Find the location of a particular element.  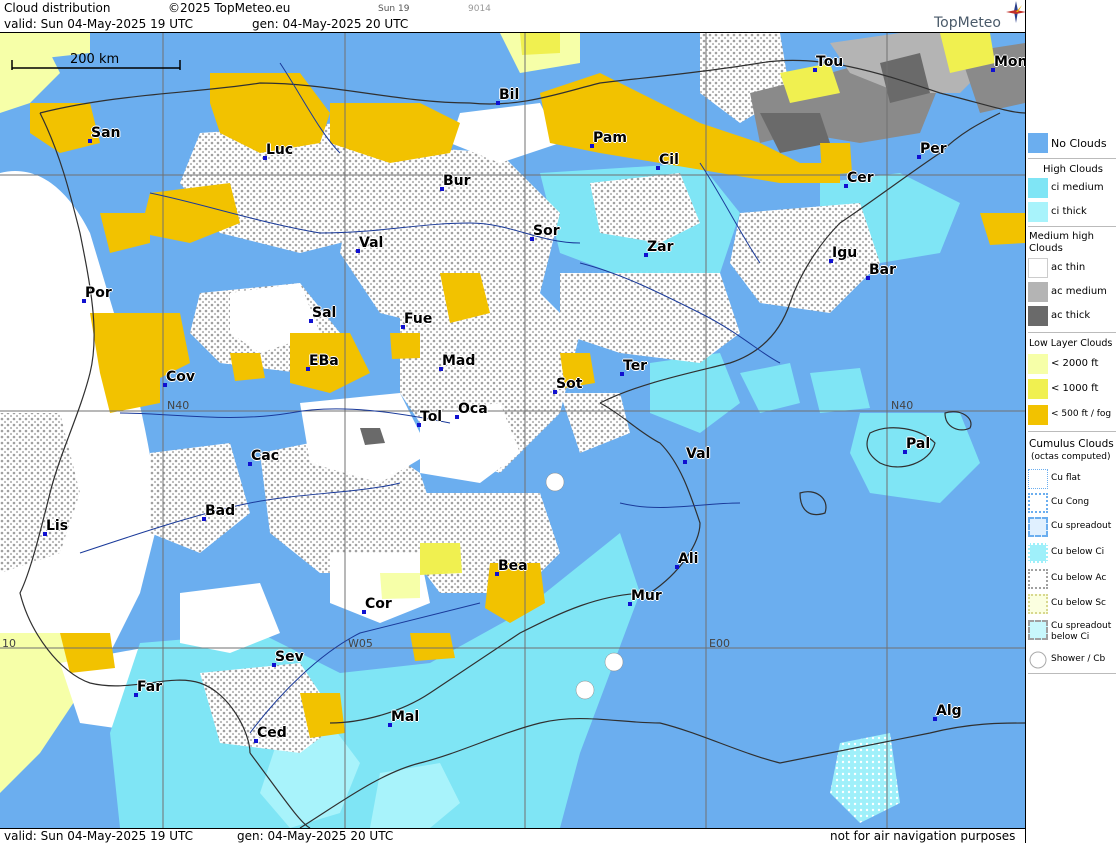

city-label: Fue is located at coordinates (418, 319).